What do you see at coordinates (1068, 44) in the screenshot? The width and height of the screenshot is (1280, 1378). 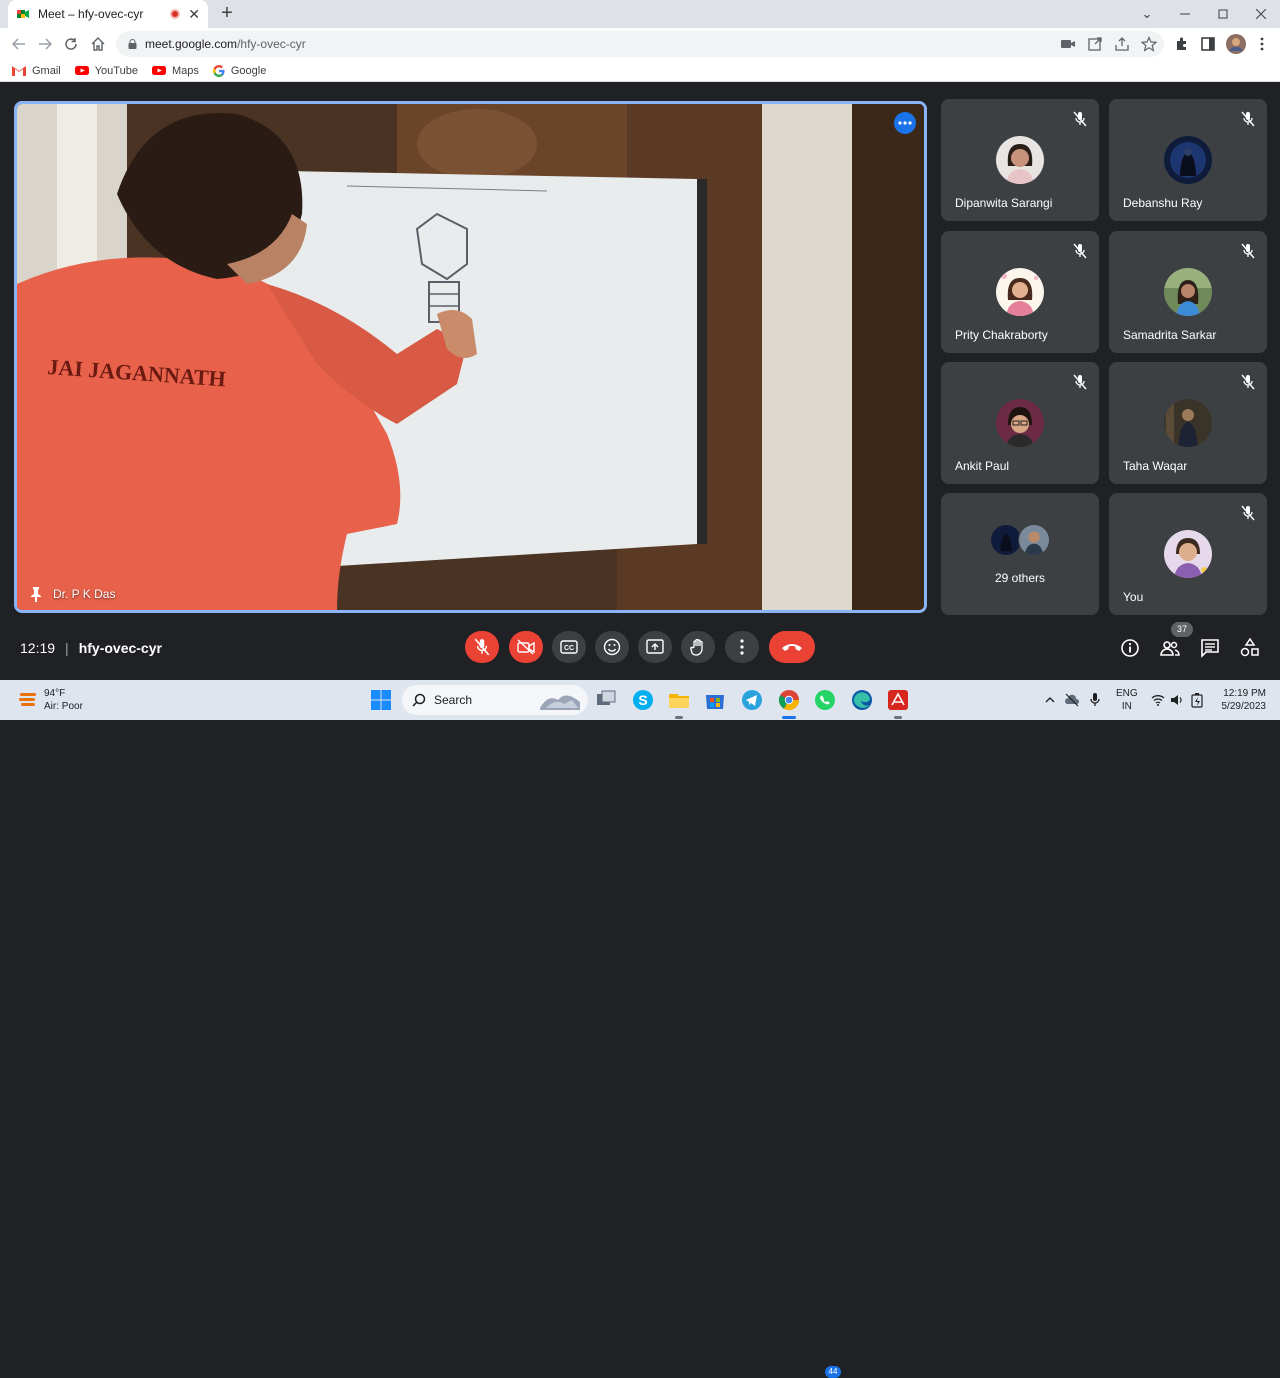 I see `camera-in-use-icon` at bounding box center [1068, 44].